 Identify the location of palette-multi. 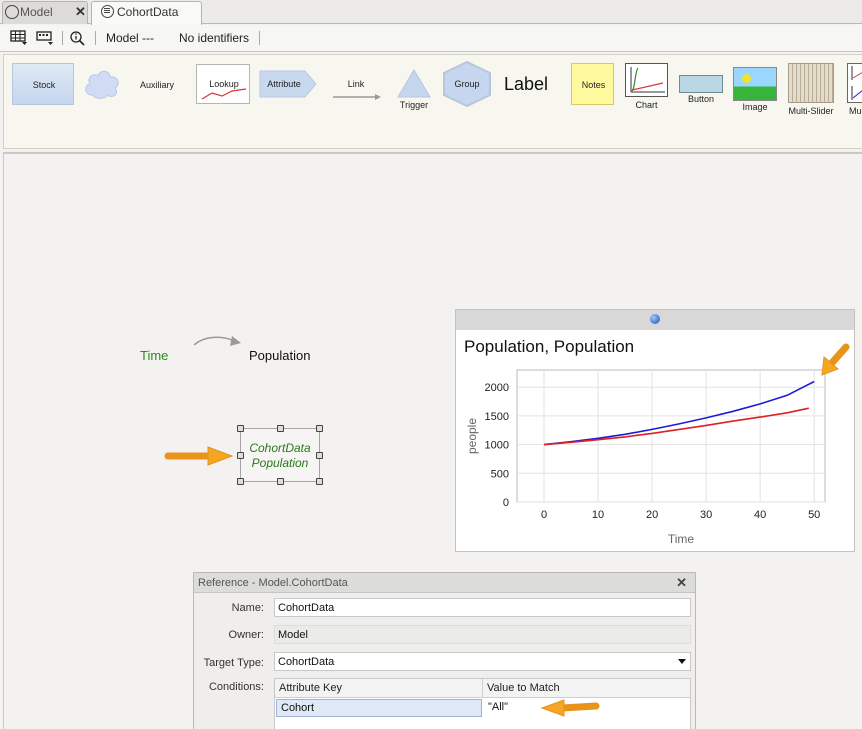
(854, 83).